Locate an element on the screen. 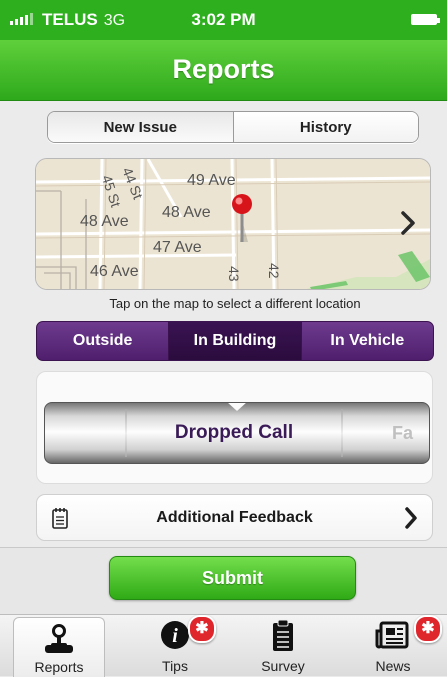 The image size is (447, 677). street-label: 46 Ave is located at coordinates (114, 271).